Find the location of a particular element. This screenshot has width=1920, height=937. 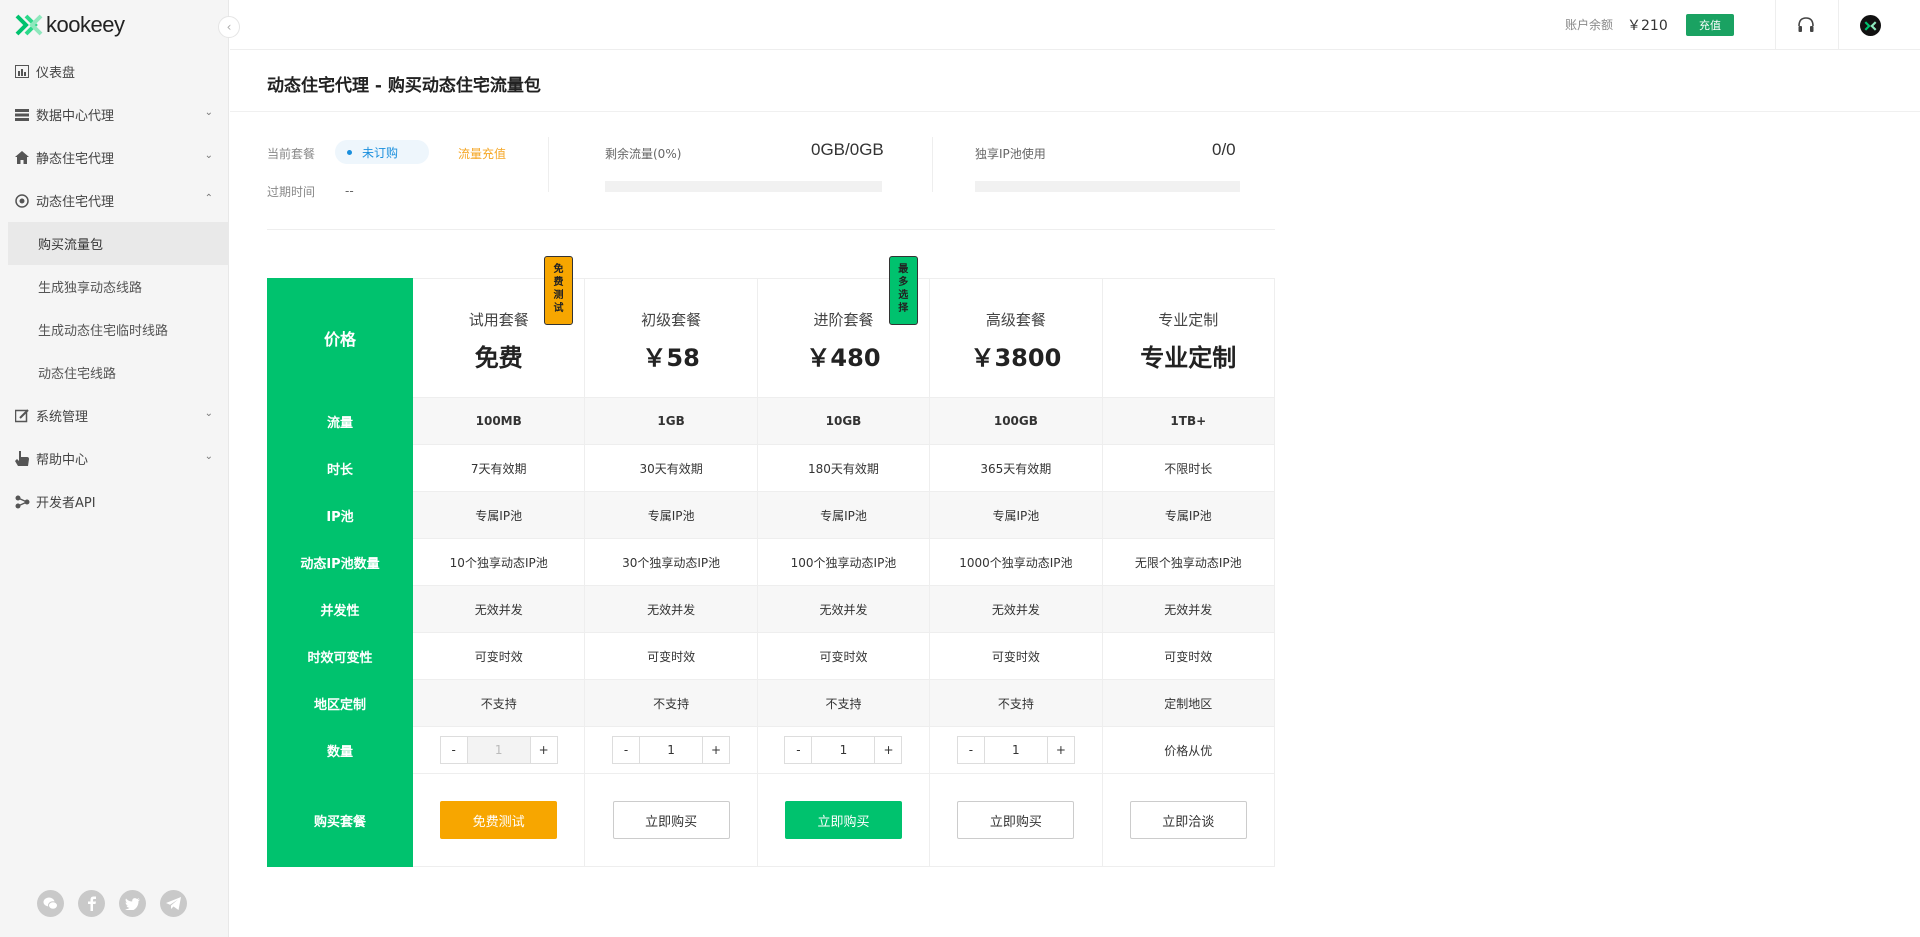

sidebar-subitem-buy-traffic: 购买流量包 is located at coordinates (118, 243).